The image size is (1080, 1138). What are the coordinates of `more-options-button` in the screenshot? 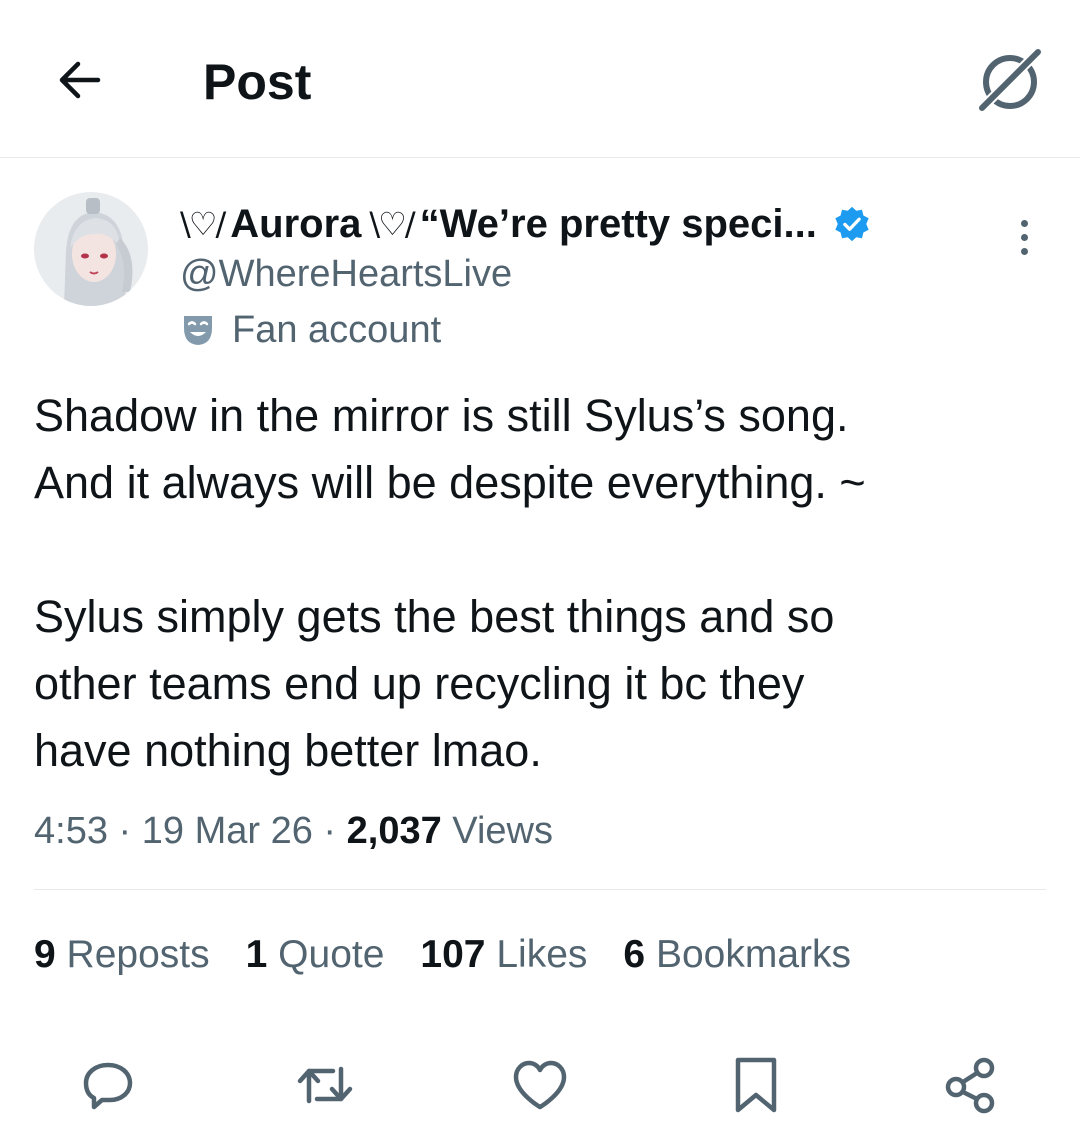 It's located at (1024, 237).